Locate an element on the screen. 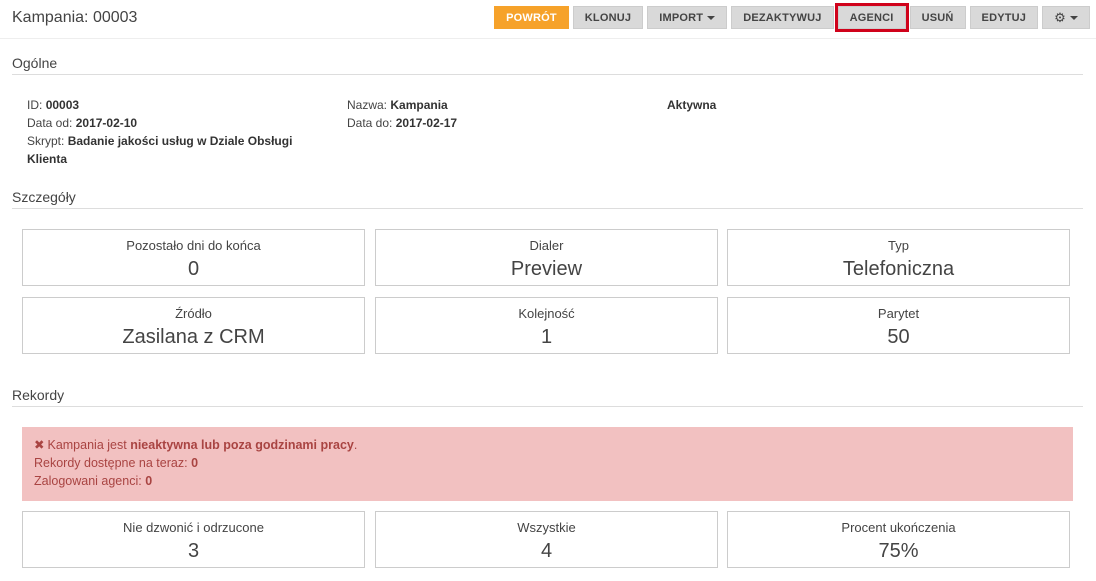 Image resolution: width=1096 pixels, height=581 pixels. import-button-label: IMPORT is located at coordinates (681, 17).